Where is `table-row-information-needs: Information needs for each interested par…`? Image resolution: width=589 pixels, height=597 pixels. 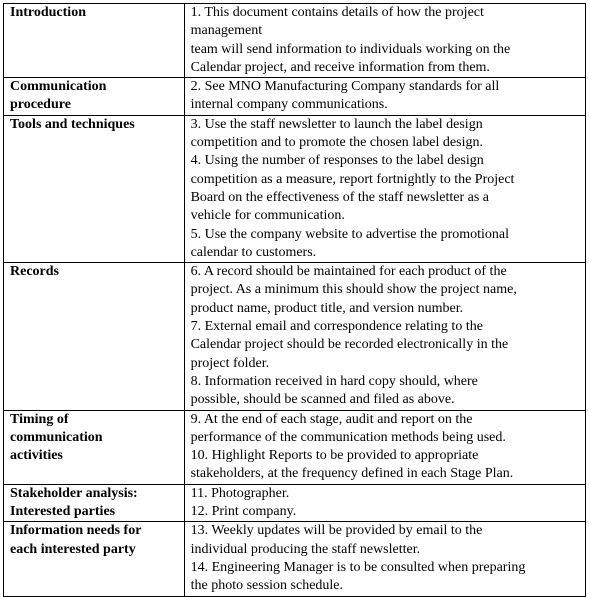 table-row-information-needs: Information needs for each interested par… is located at coordinates (295, 559).